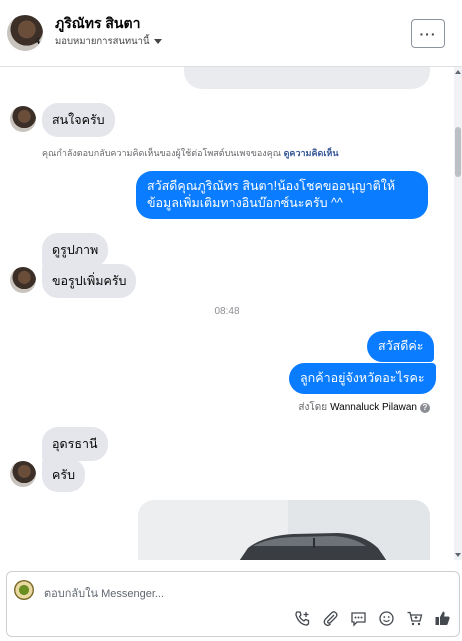 This screenshot has height=641, width=462. I want to click on phone-add-icon, so click(302, 618).